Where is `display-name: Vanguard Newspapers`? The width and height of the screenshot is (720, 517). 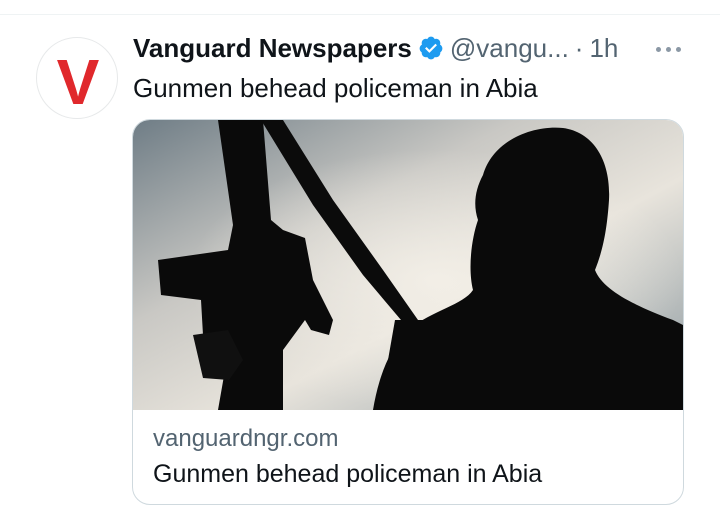 display-name: Vanguard Newspapers is located at coordinates (272, 48).